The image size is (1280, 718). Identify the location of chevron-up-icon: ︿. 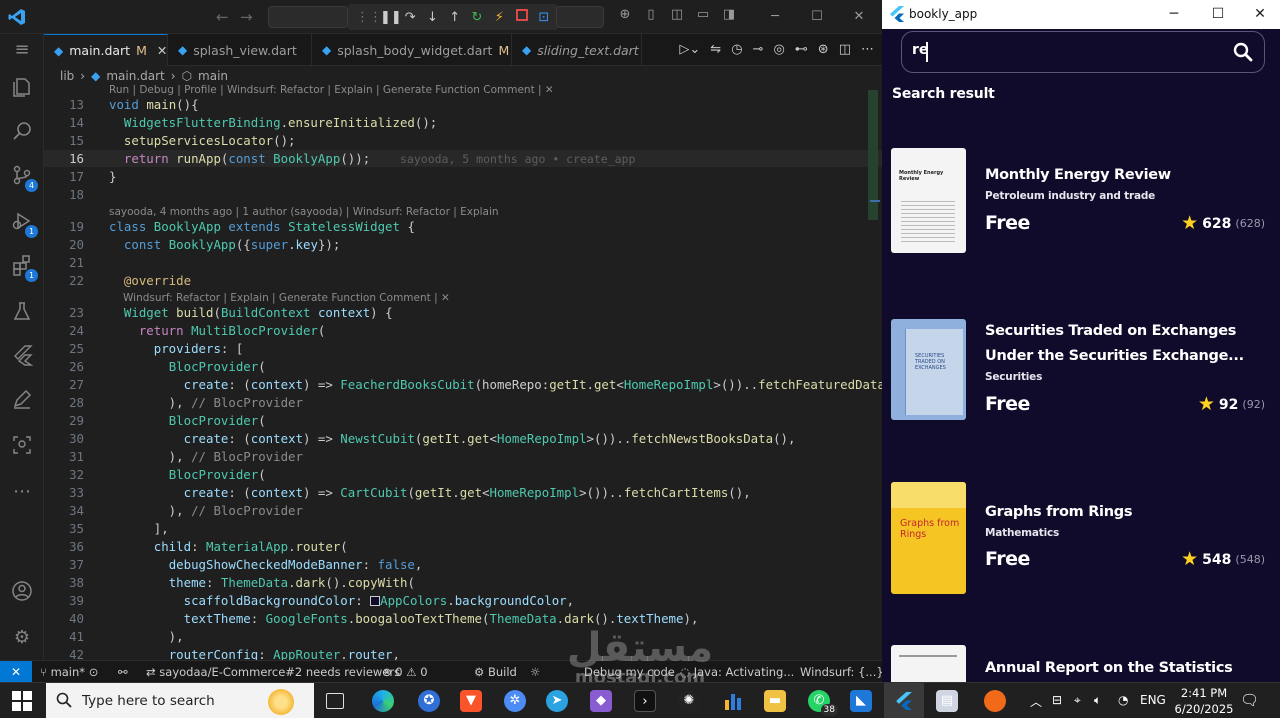
(1036, 701).